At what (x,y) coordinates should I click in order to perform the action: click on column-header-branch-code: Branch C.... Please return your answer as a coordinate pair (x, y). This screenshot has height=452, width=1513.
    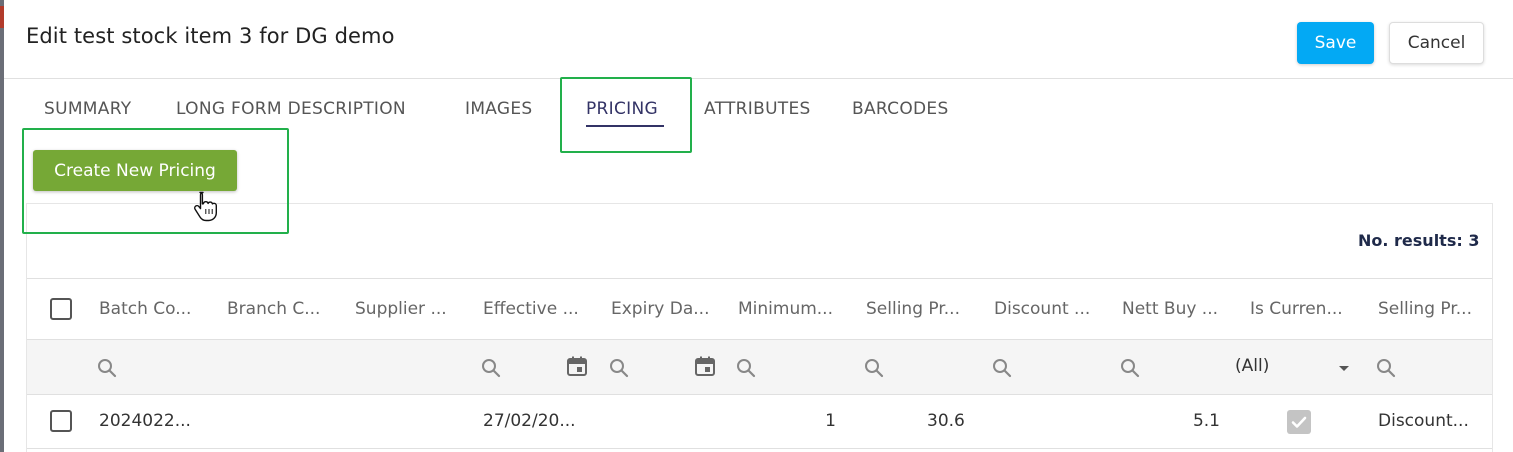
    Looking at the image, I should click on (273, 309).